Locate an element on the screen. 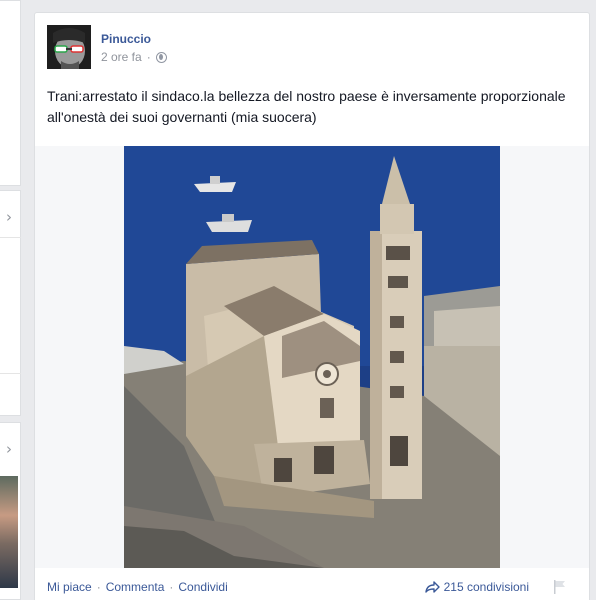 The image size is (596, 600). avatar is located at coordinates (69, 47).